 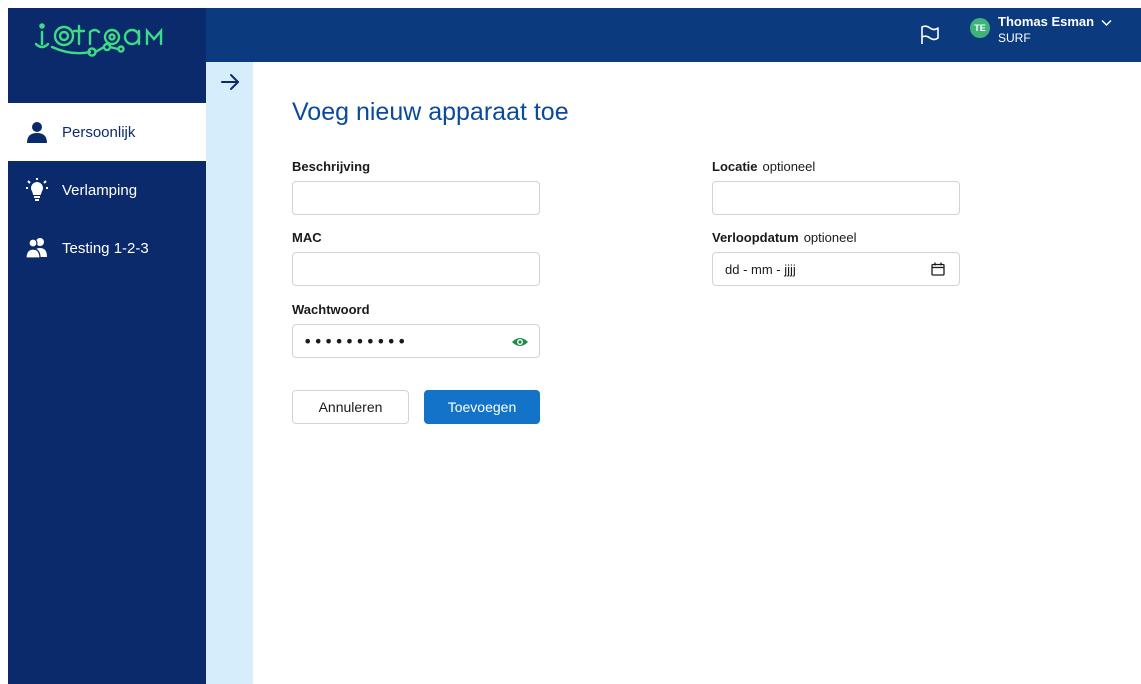 I want to click on sidebar-item-label: Testing 1-2-3, so click(x=105, y=248).